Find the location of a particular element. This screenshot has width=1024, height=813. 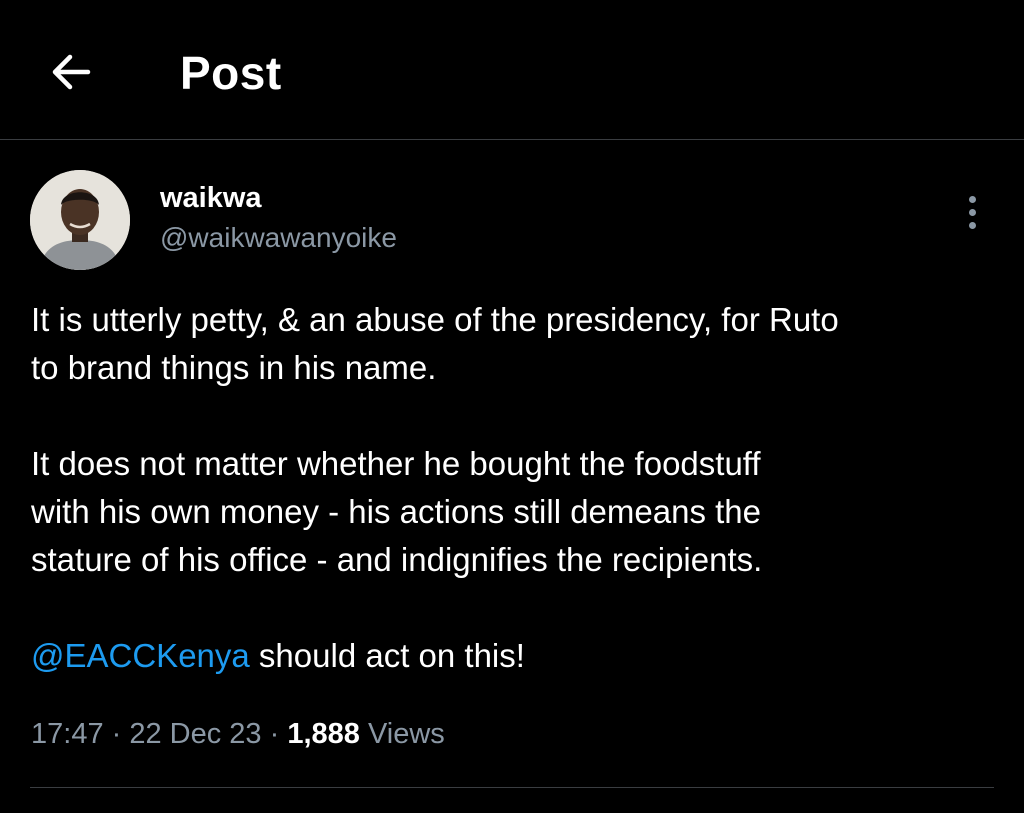

mention-link: @EACCKenya is located at coordinates (140, 655).